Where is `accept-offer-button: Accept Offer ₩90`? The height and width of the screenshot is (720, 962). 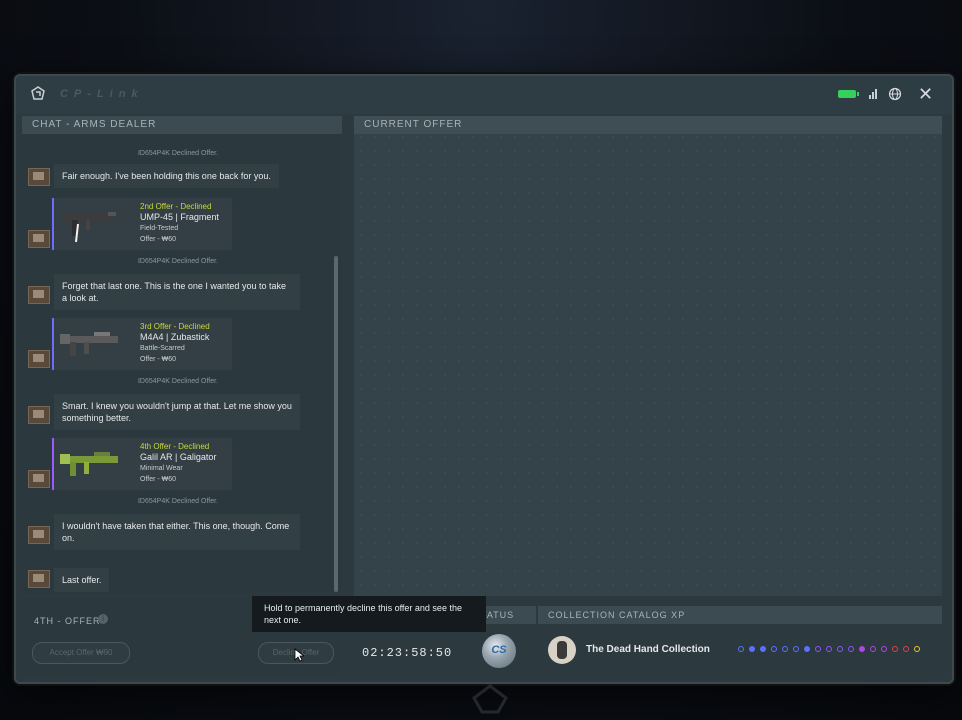 accept-offer-button: Accept Offer ₩90 is located at coordinates (81, 653).